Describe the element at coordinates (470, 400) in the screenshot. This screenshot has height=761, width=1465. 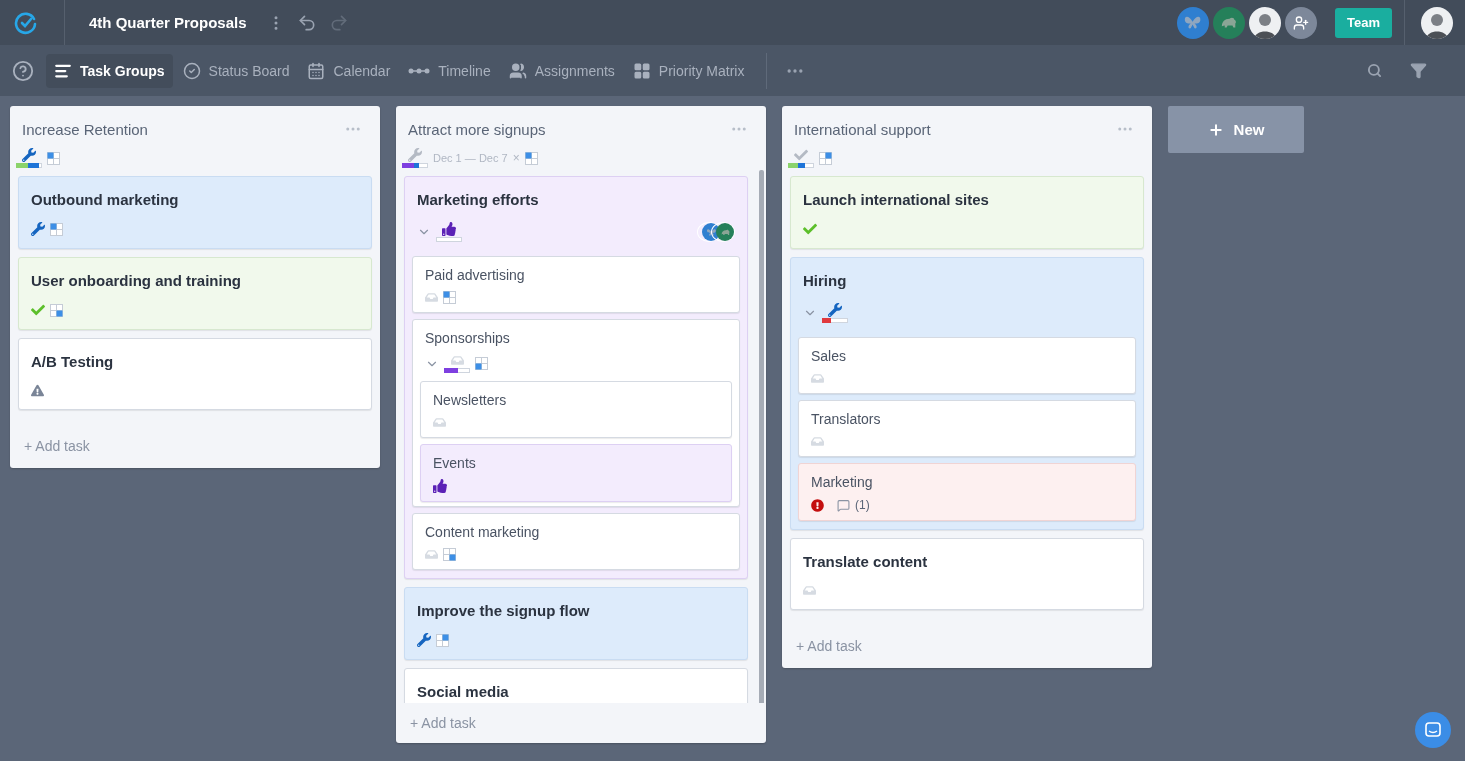
I see `task-title: Newsletters` at that location.